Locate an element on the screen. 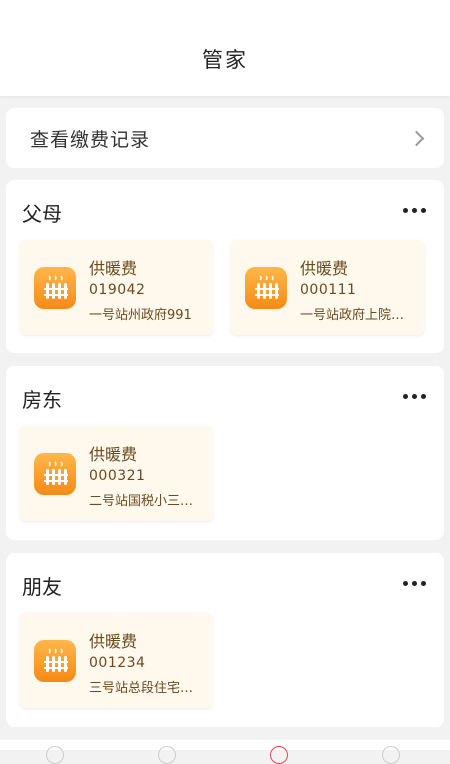  bill-address: 一号站州政府991 is located at coordinates (140, 315).